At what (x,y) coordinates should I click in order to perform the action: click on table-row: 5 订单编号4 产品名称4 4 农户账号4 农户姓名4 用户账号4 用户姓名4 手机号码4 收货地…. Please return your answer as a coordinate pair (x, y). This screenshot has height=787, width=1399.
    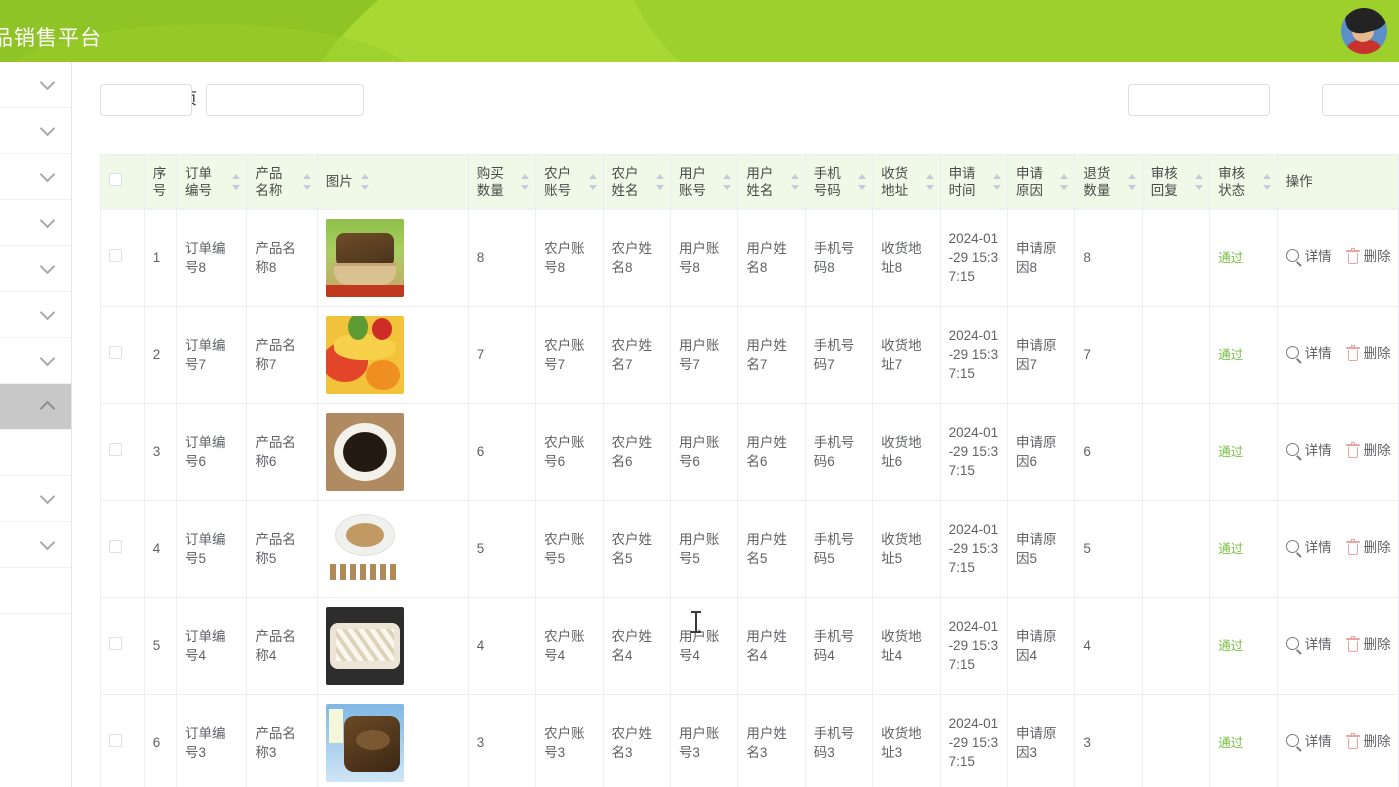
    Looking at the image, I should click on (749, 646).